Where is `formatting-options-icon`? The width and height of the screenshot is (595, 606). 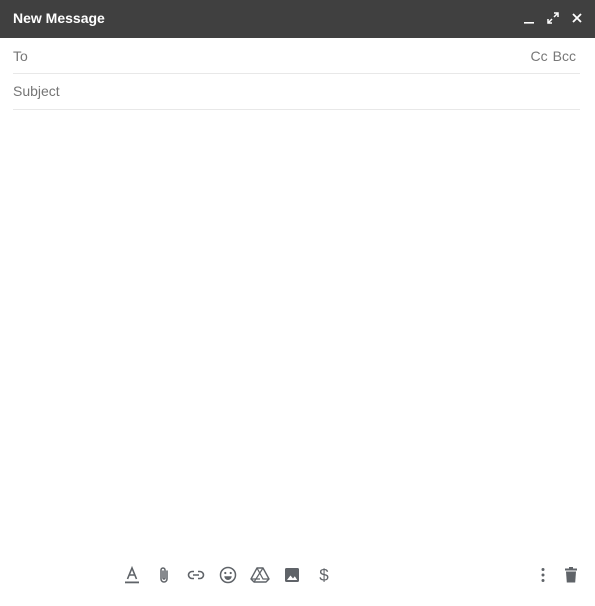
formatting-options-icon is located at coordinates (132, 575).